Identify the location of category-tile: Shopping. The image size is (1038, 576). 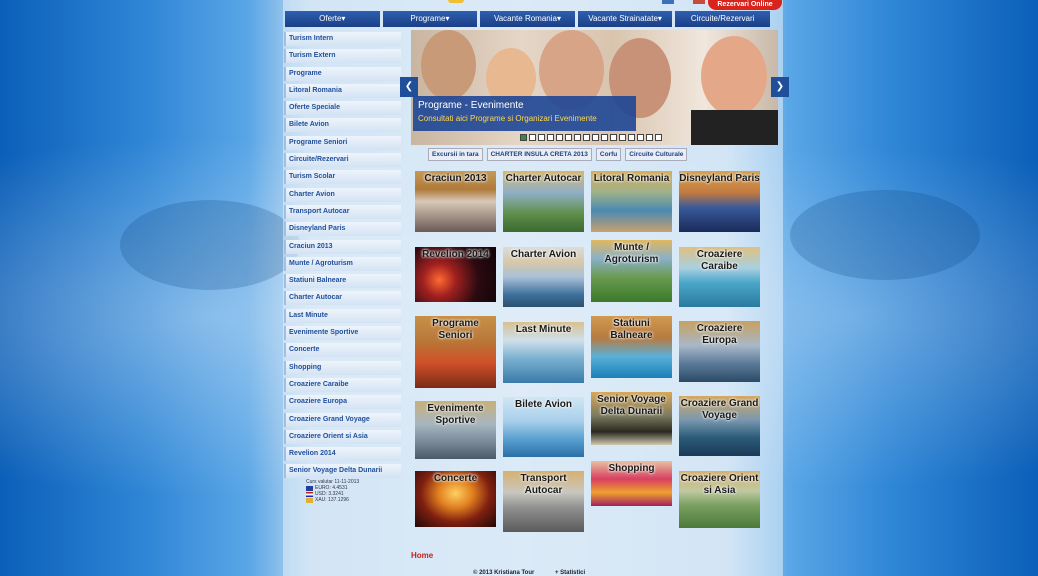
(631, 483).